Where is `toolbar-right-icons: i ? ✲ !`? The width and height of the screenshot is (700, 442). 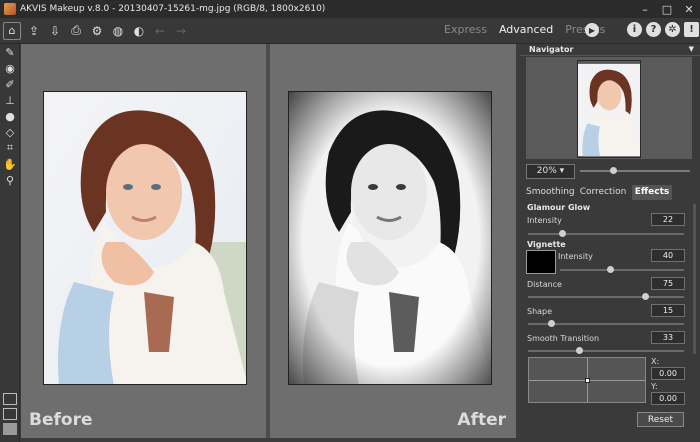 toolbar-right-icons: i ? ✲ ! is located at coordinates (663, 29).